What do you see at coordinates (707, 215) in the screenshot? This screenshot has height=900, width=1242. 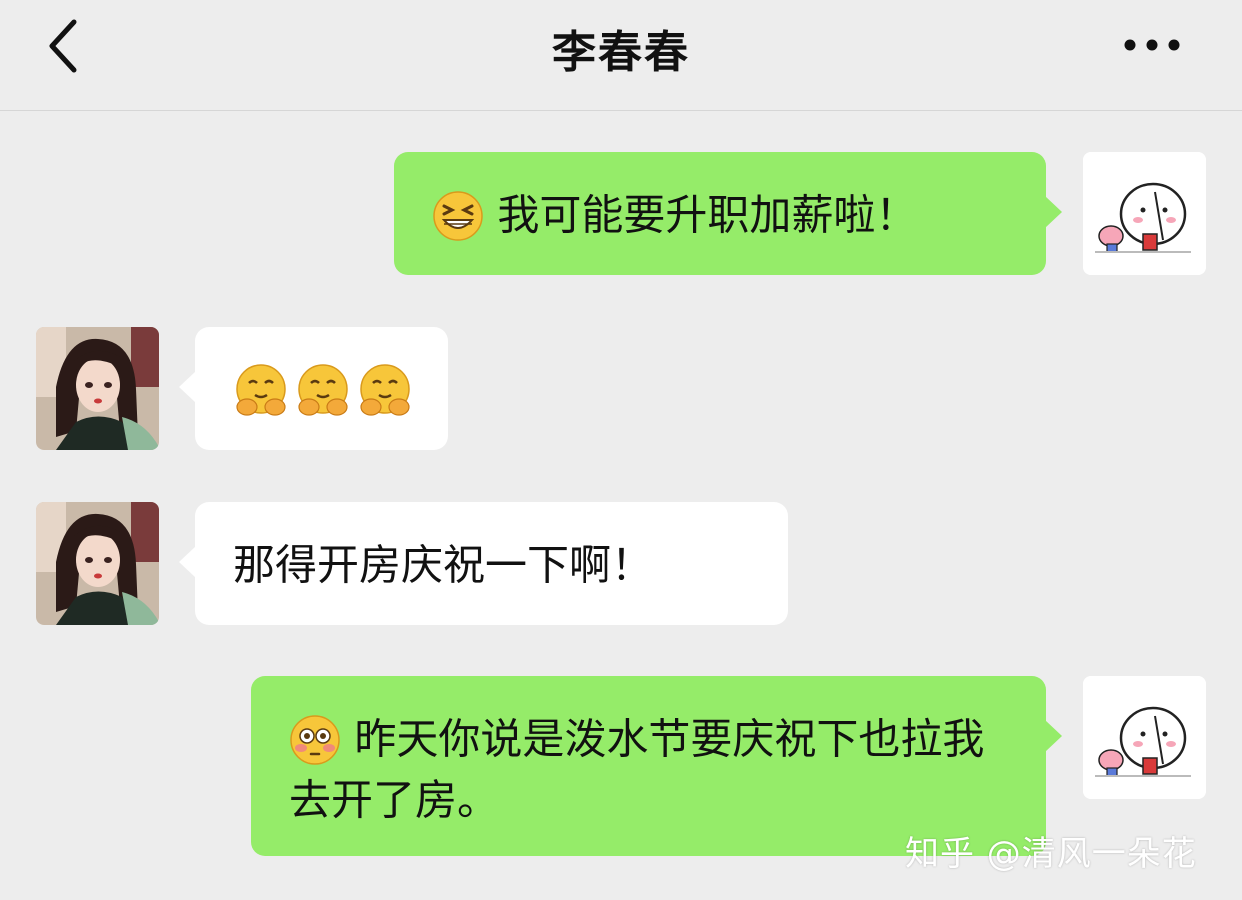 I see `message-text: 我可能要升职加薪啦！` at bounding box center [707, 215].